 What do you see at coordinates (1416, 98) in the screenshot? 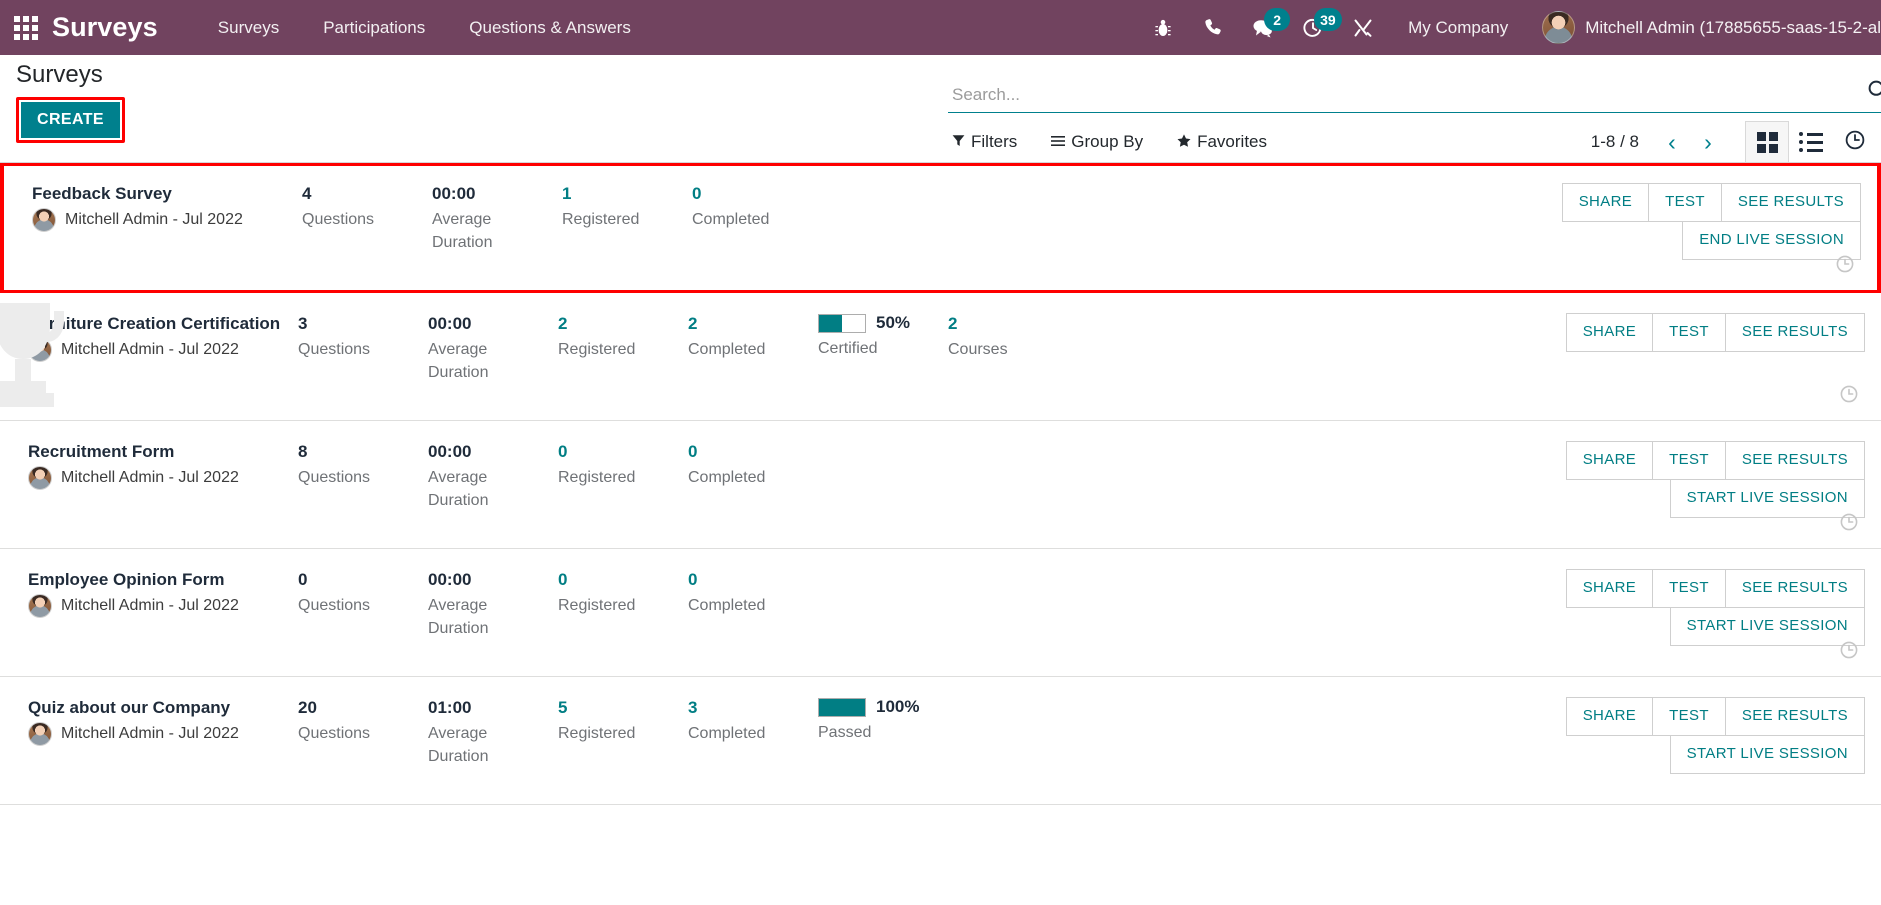
I see `search-input` at bounding box center [1416, 98].